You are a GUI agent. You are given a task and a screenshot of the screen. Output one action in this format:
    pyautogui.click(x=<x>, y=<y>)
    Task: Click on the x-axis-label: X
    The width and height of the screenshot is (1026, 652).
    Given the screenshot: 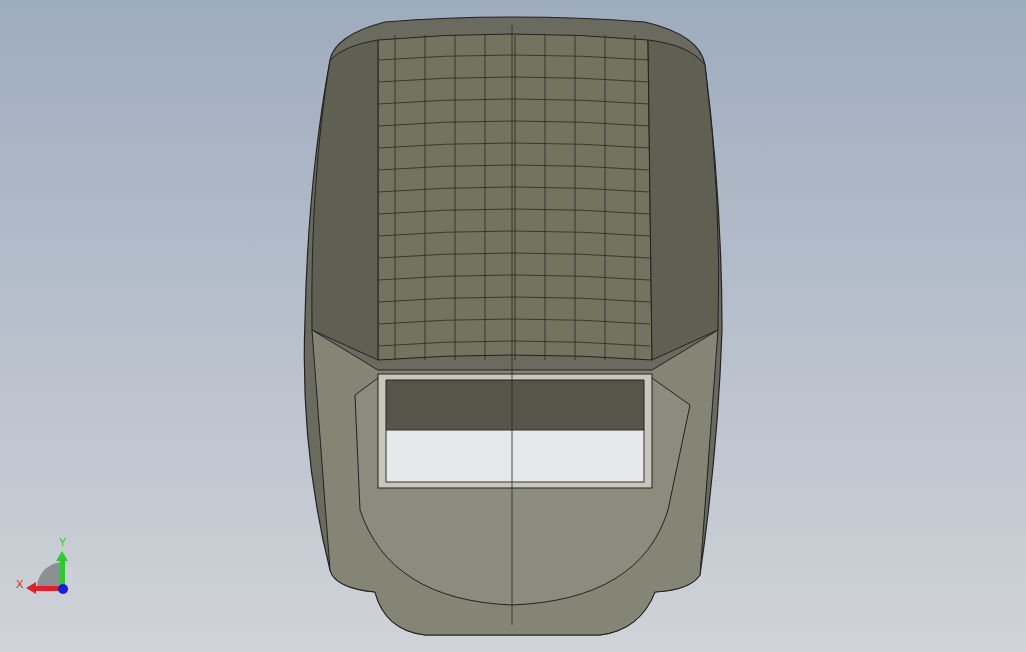 What is the action you would take?
    pyautogui.click(x=20, y=584)
    